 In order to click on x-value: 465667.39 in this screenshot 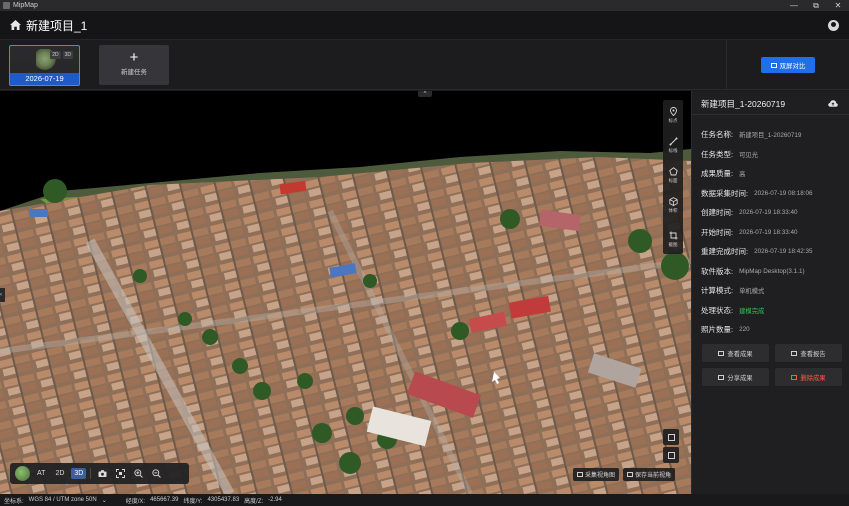, I will do `click(164, 500)`.